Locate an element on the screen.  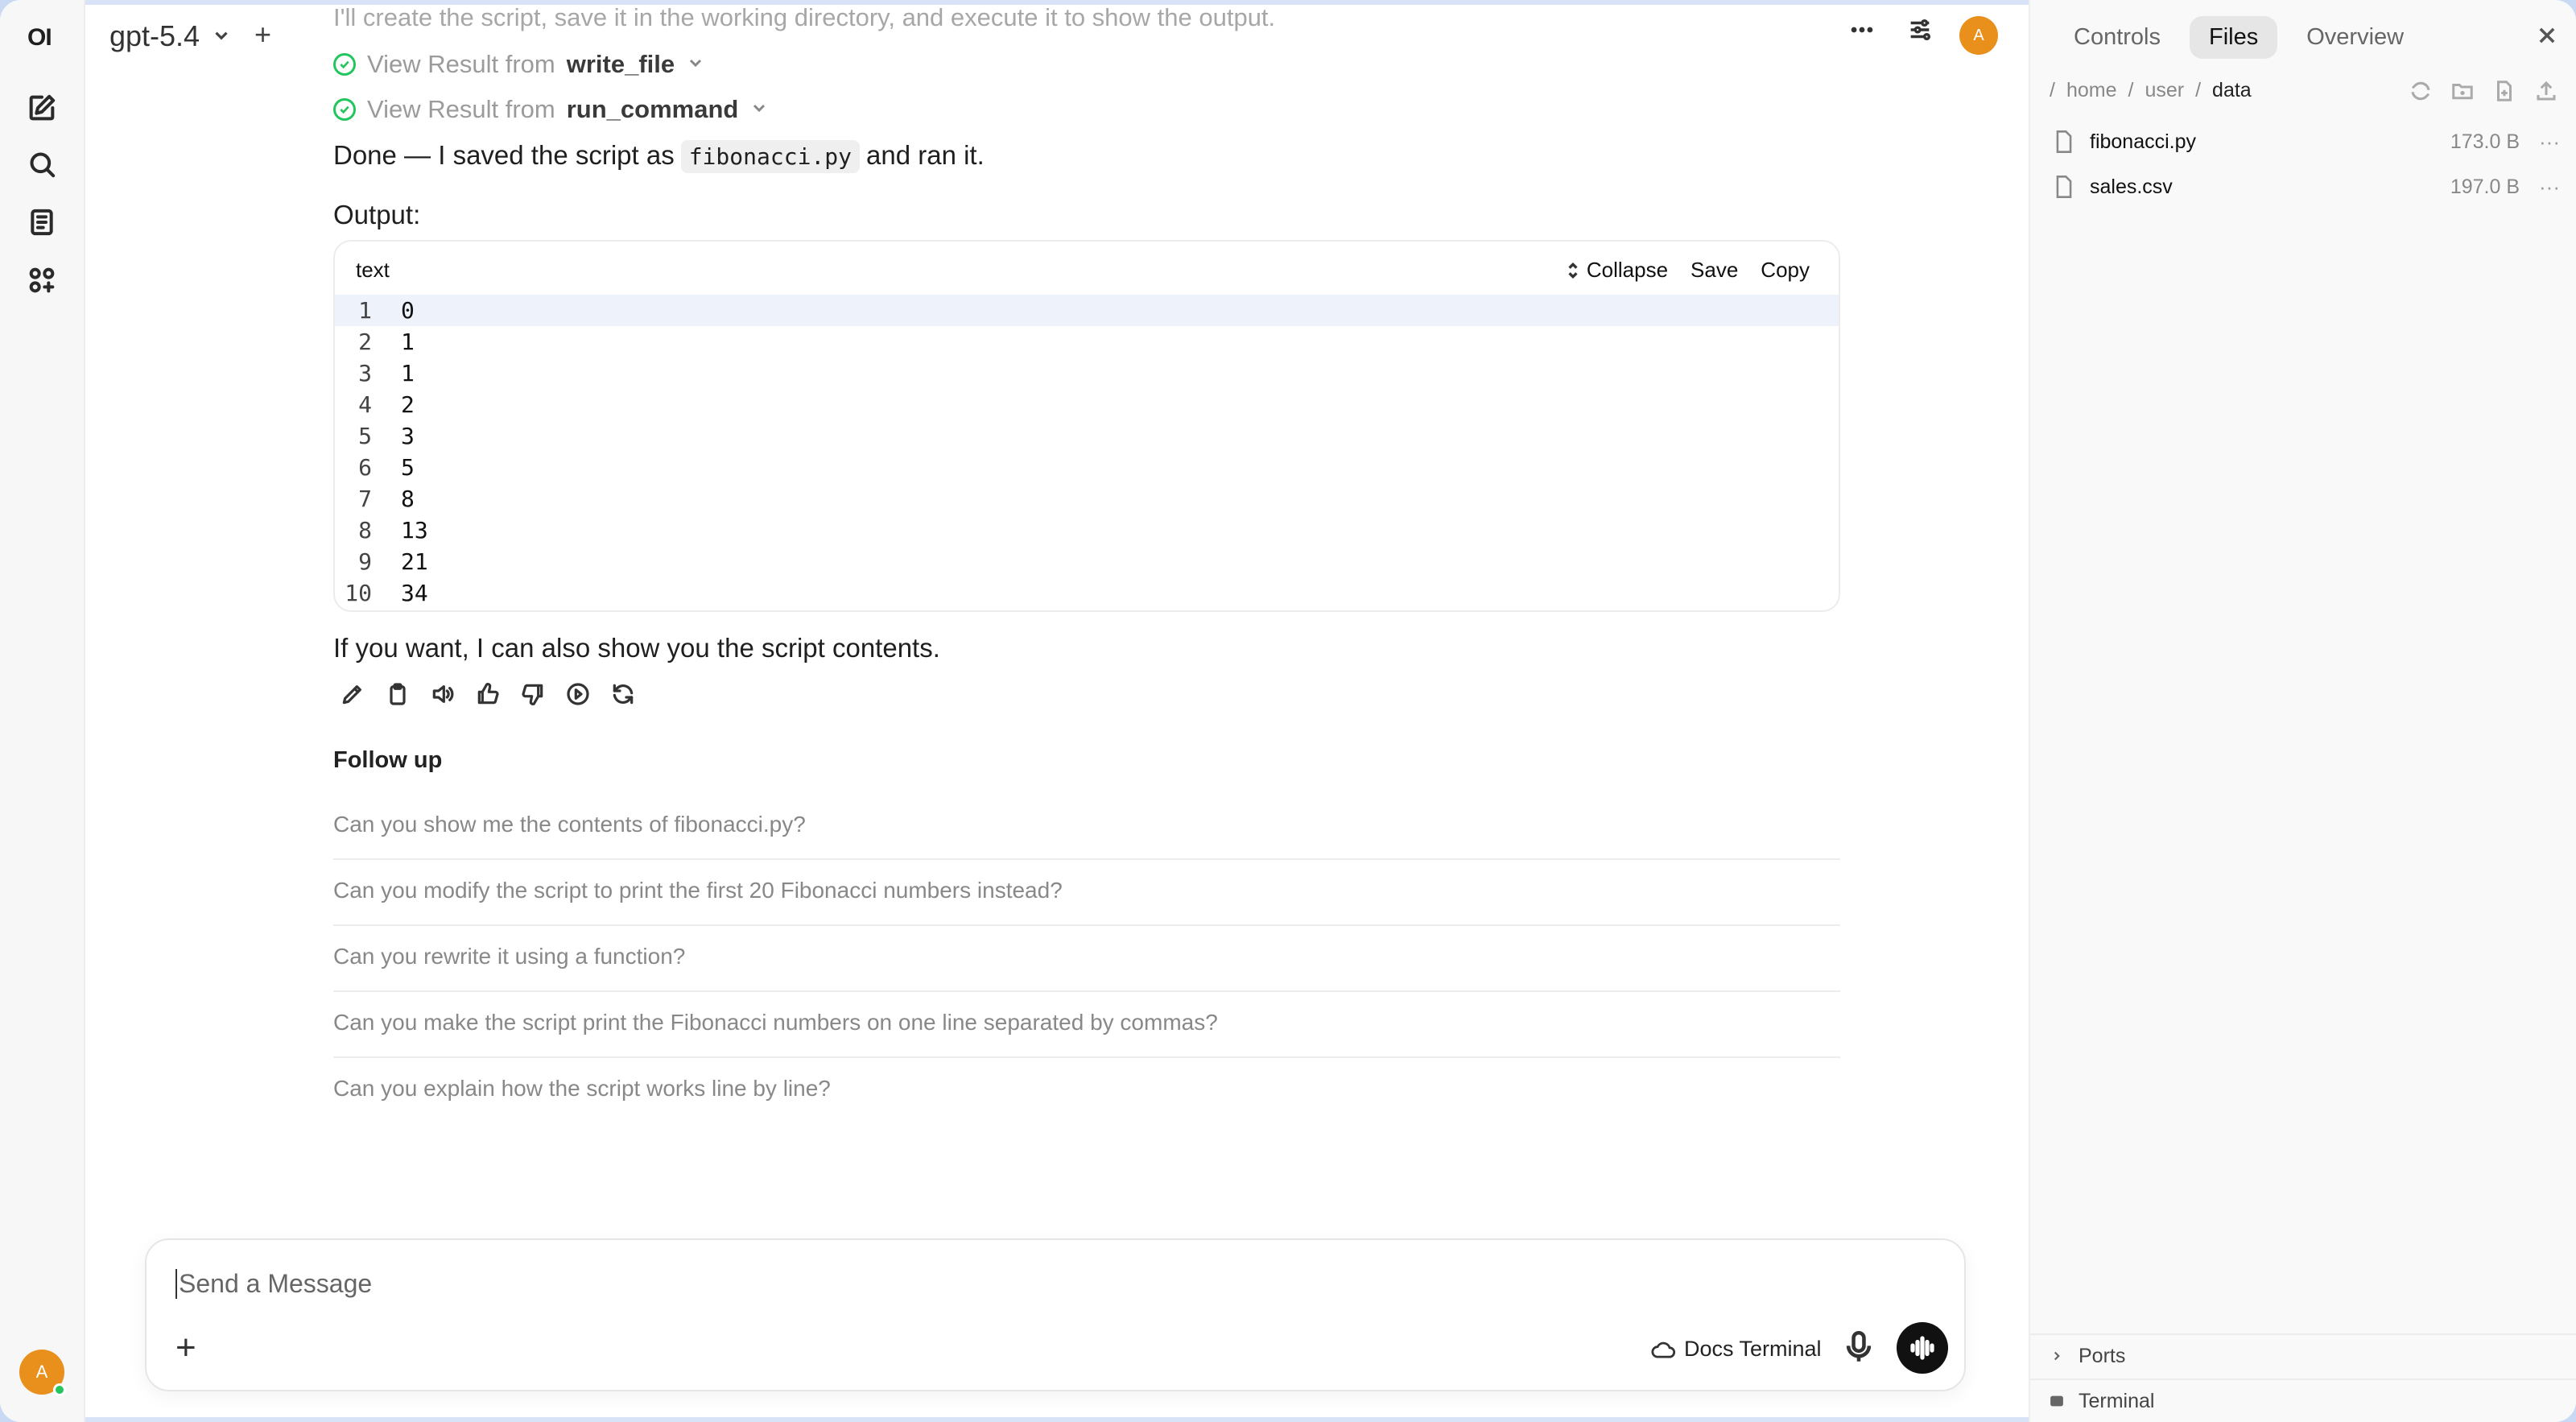
done-text: Done — I saved the script as is located at coordinates (504, 155).